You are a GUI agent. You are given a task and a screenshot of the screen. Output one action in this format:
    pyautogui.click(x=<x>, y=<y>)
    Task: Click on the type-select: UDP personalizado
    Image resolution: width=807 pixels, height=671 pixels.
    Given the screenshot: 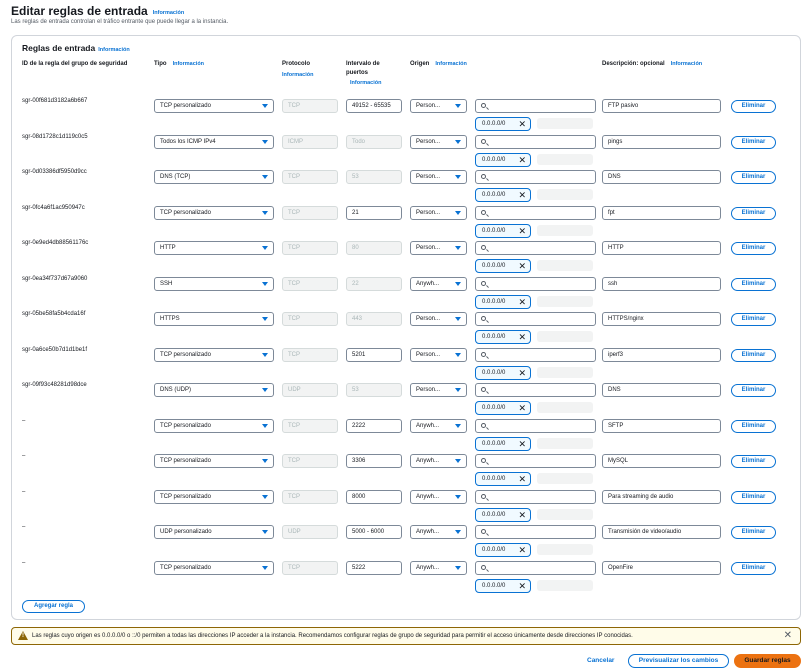 What is the action you would take?
    pyautogui.click(x=214, y=532)
    